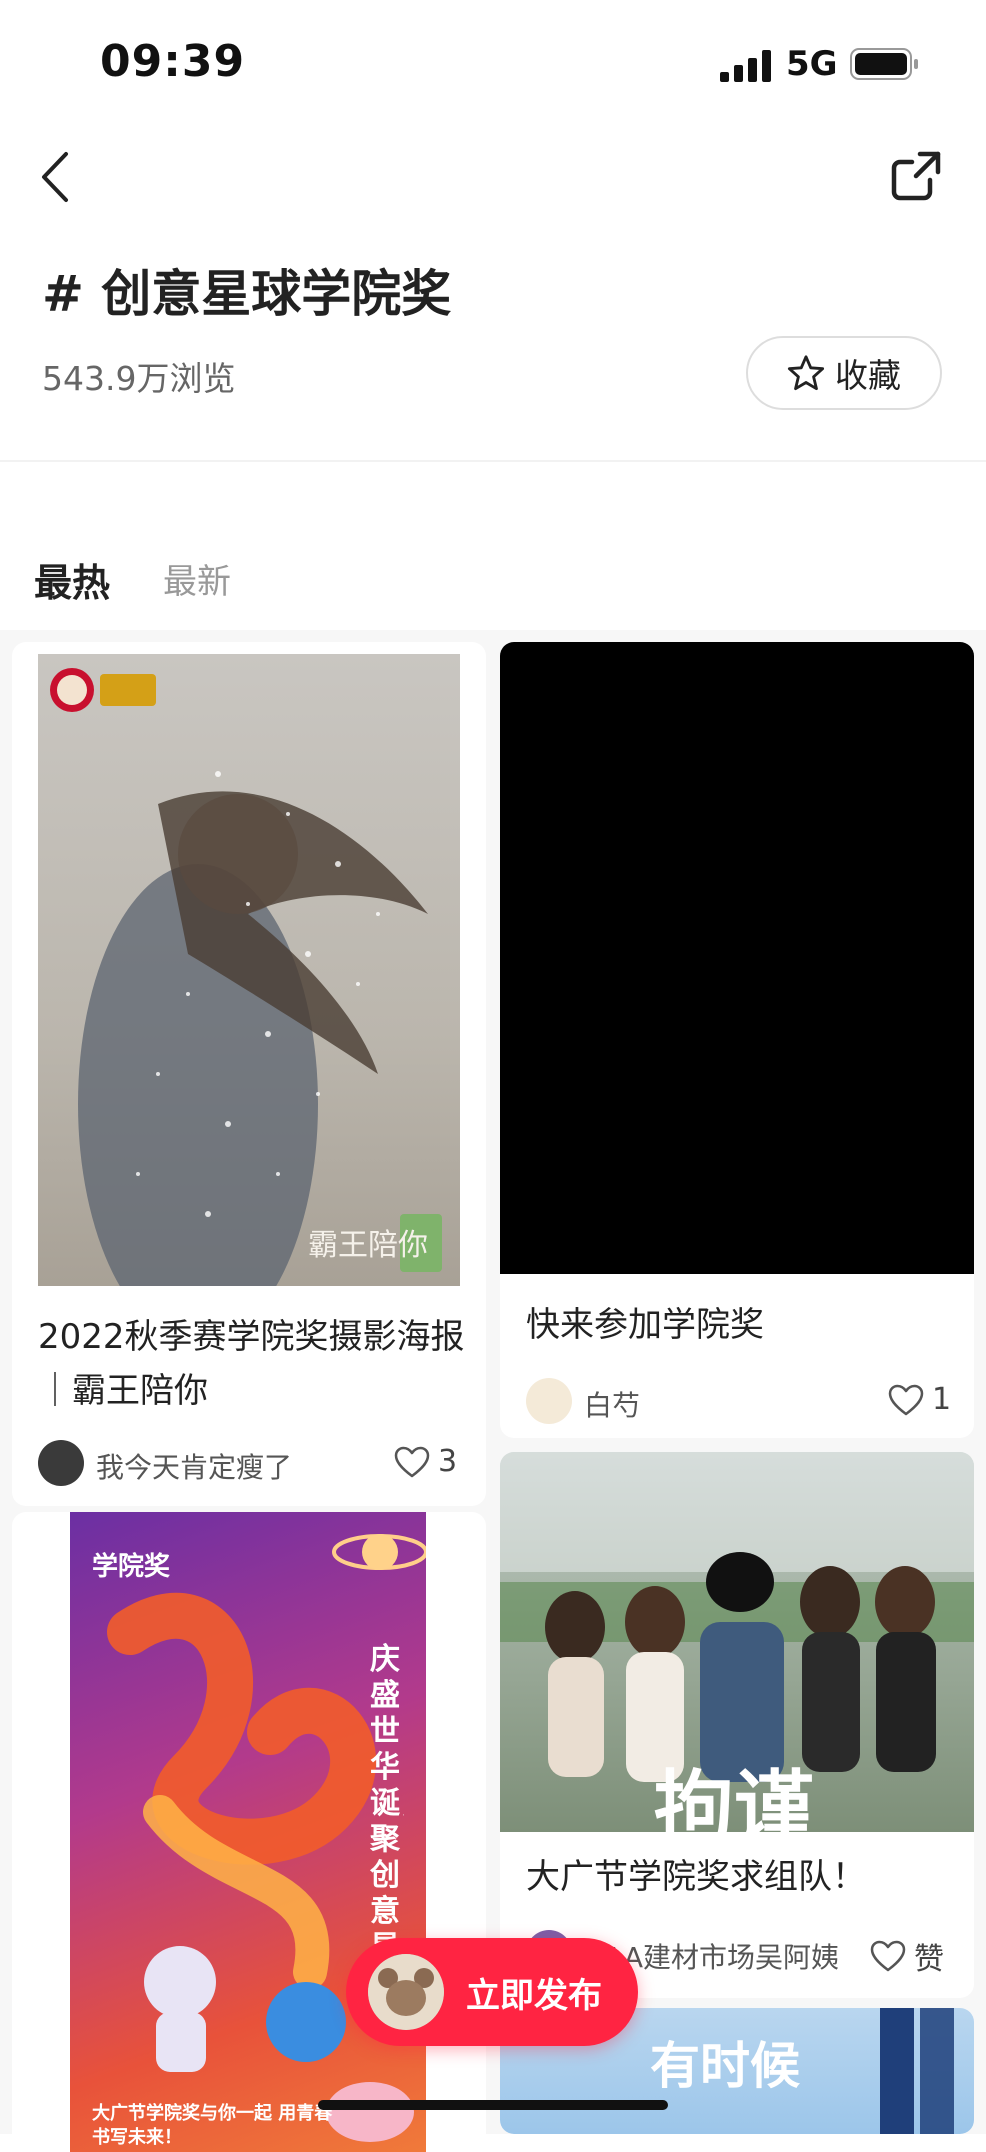  What do you see at coordinates (806, 373) in the screenshot?
I see `star-icon` at bounding box center [806, 373].